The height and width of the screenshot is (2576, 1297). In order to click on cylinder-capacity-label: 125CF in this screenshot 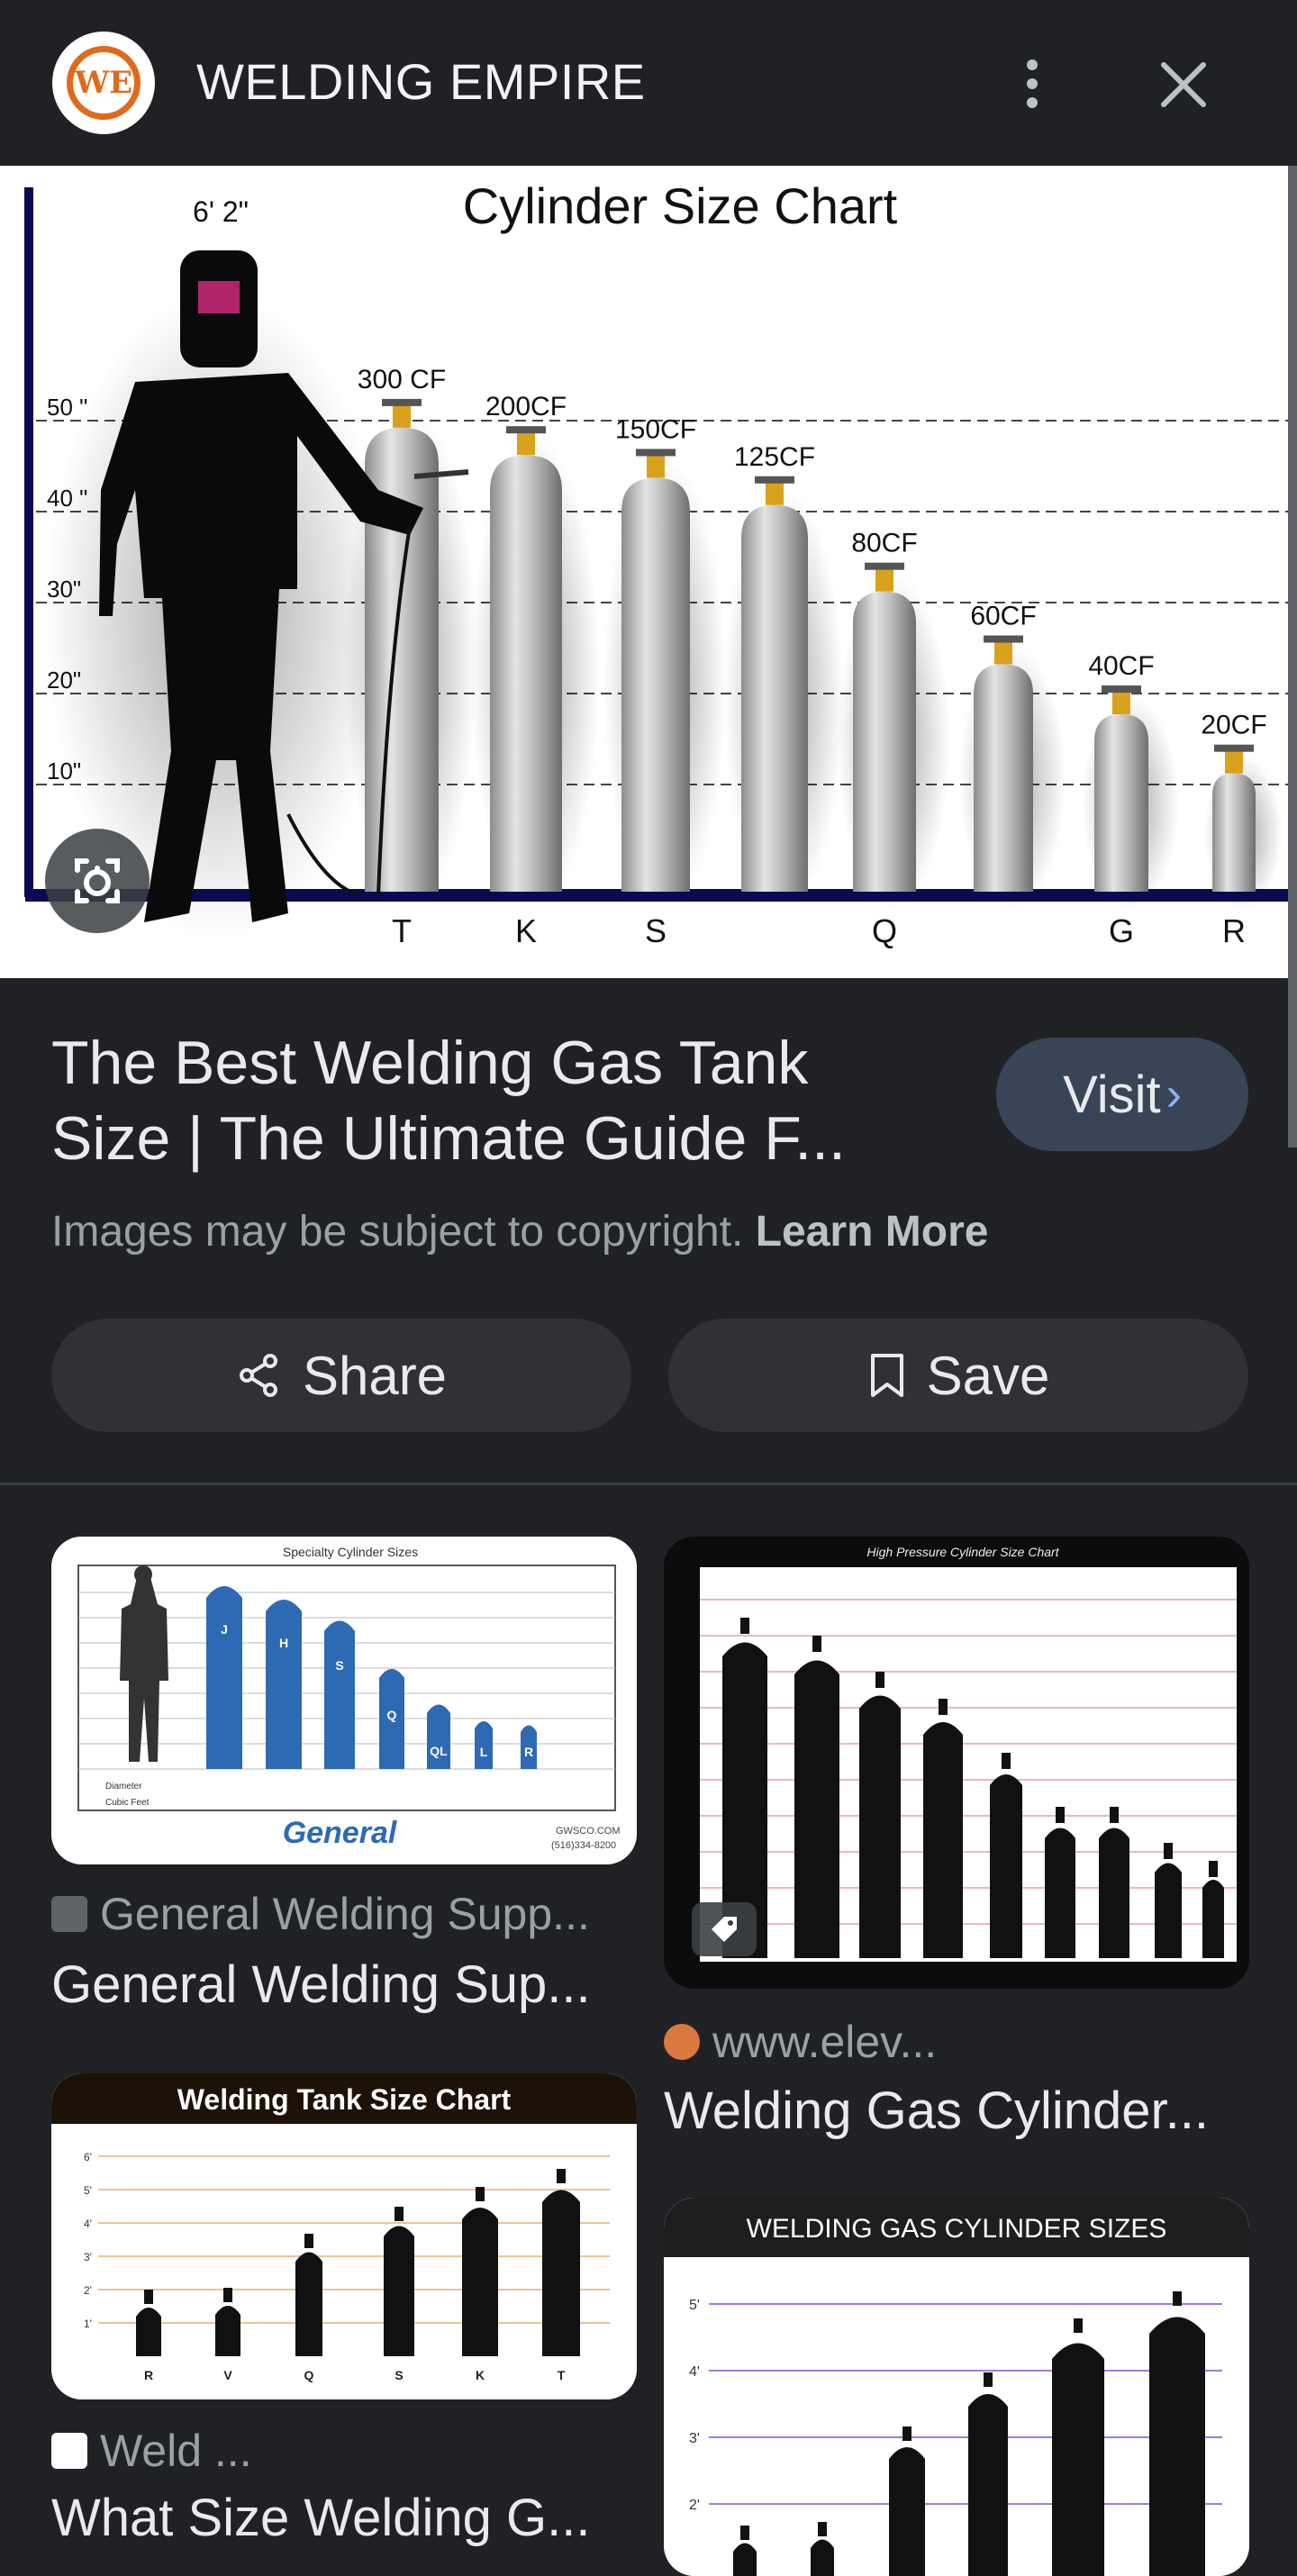, I will do `click(774, 457)`.